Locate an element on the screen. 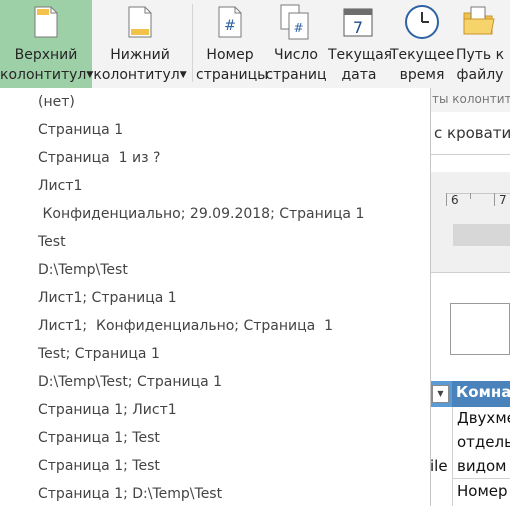 This screenshot has height=508, width=510. table-cell: Двухме is located at coordinates (483, 418).